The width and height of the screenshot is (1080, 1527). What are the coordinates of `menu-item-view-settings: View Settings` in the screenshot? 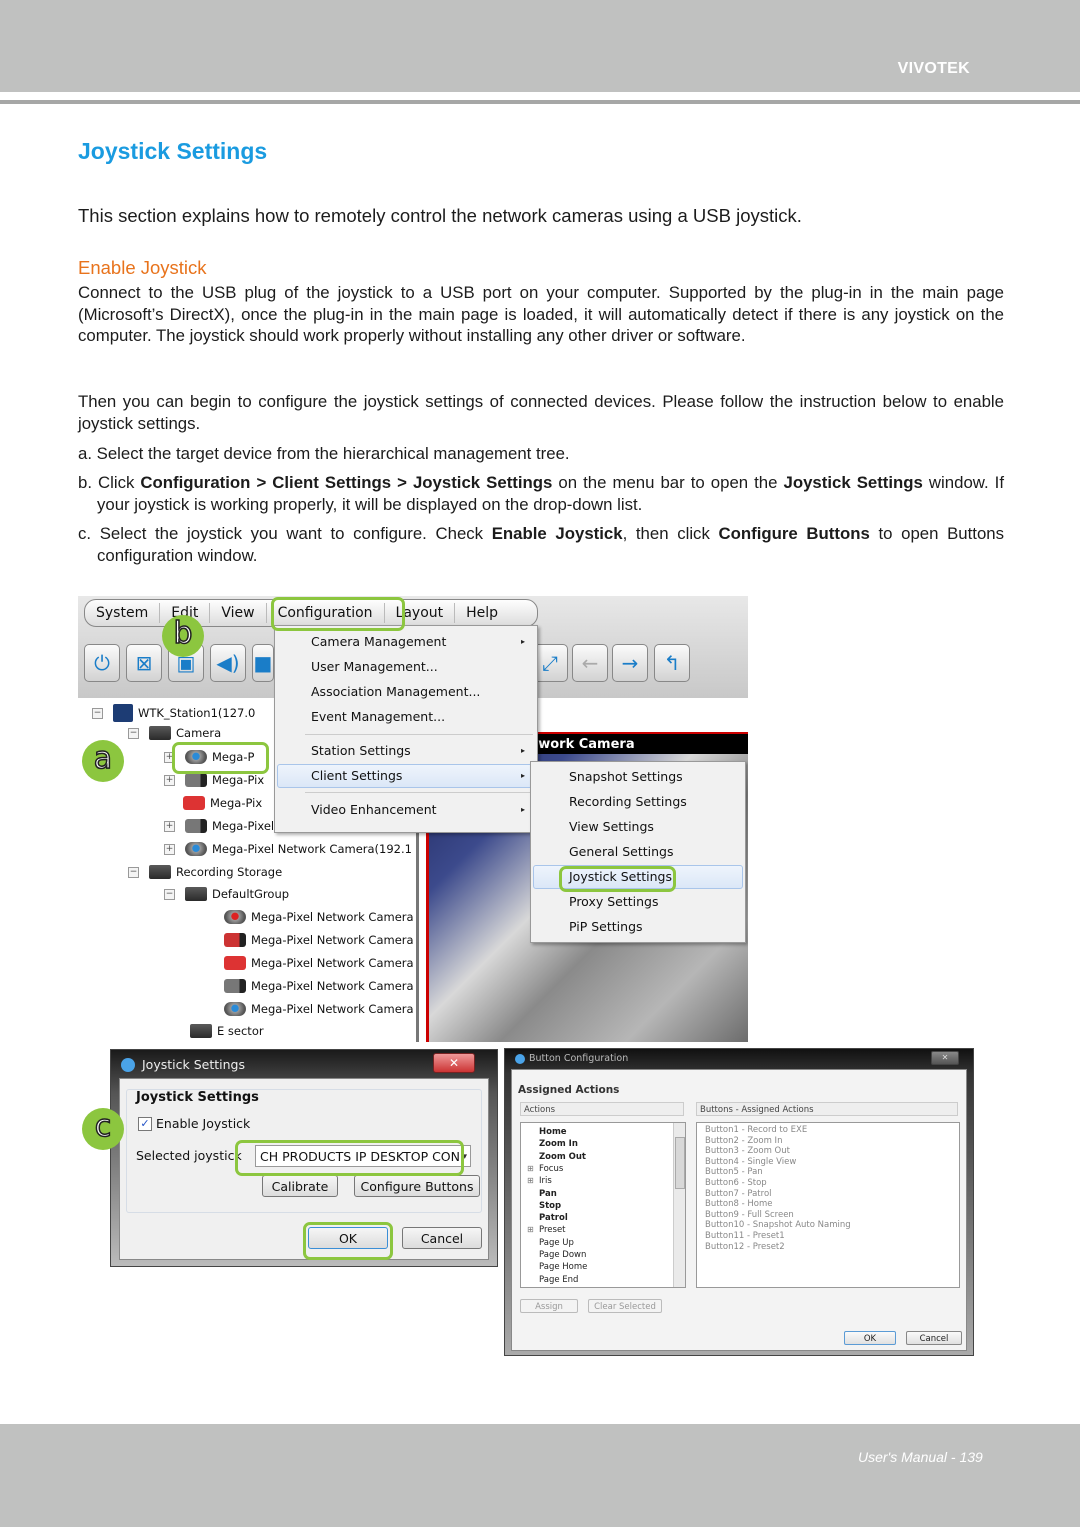 It's located at (611, 826).